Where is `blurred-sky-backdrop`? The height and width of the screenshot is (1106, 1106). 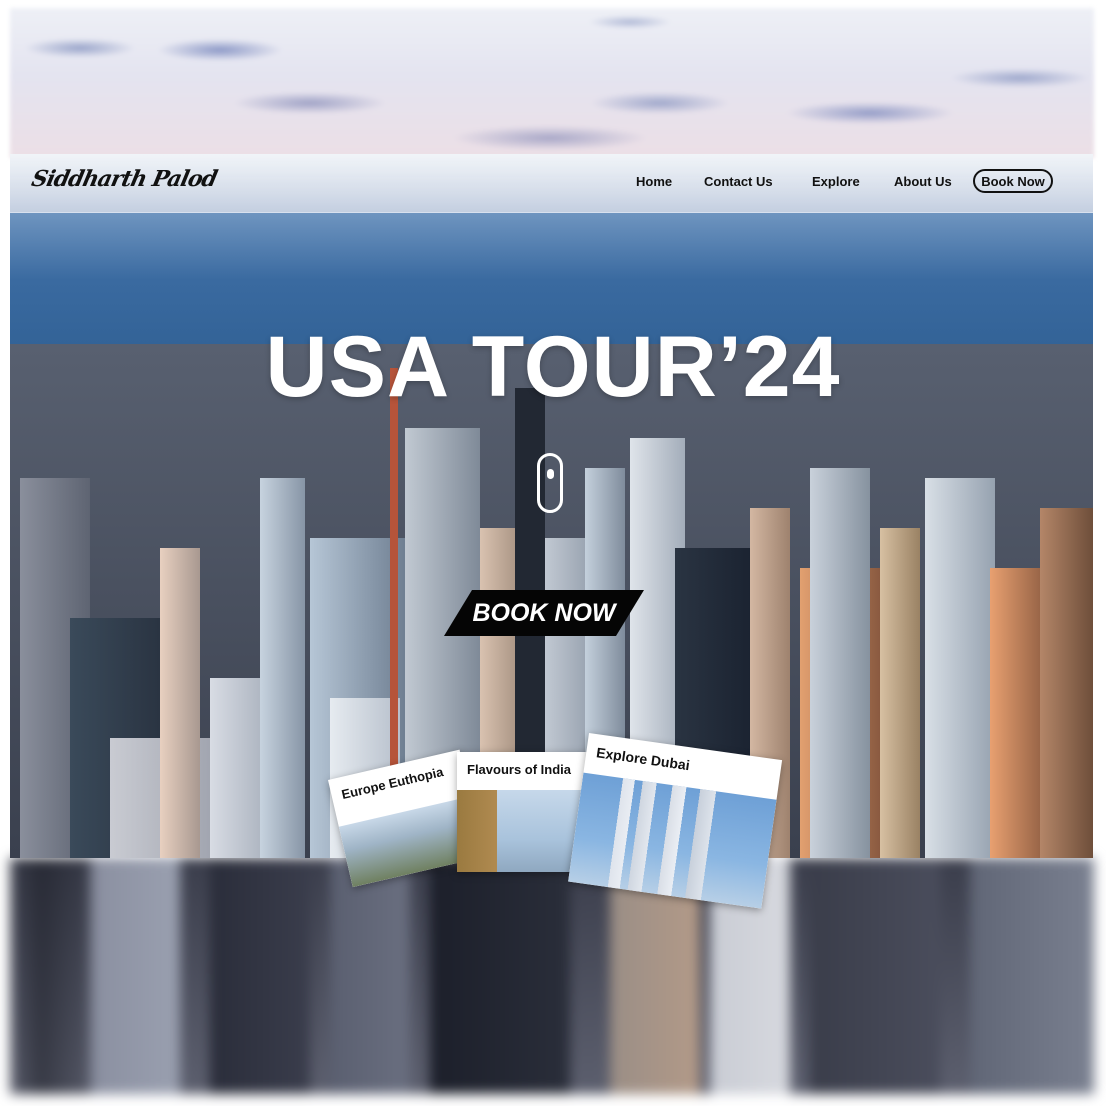 blurred-sky-backdrop is located at coordinates (552, 83).